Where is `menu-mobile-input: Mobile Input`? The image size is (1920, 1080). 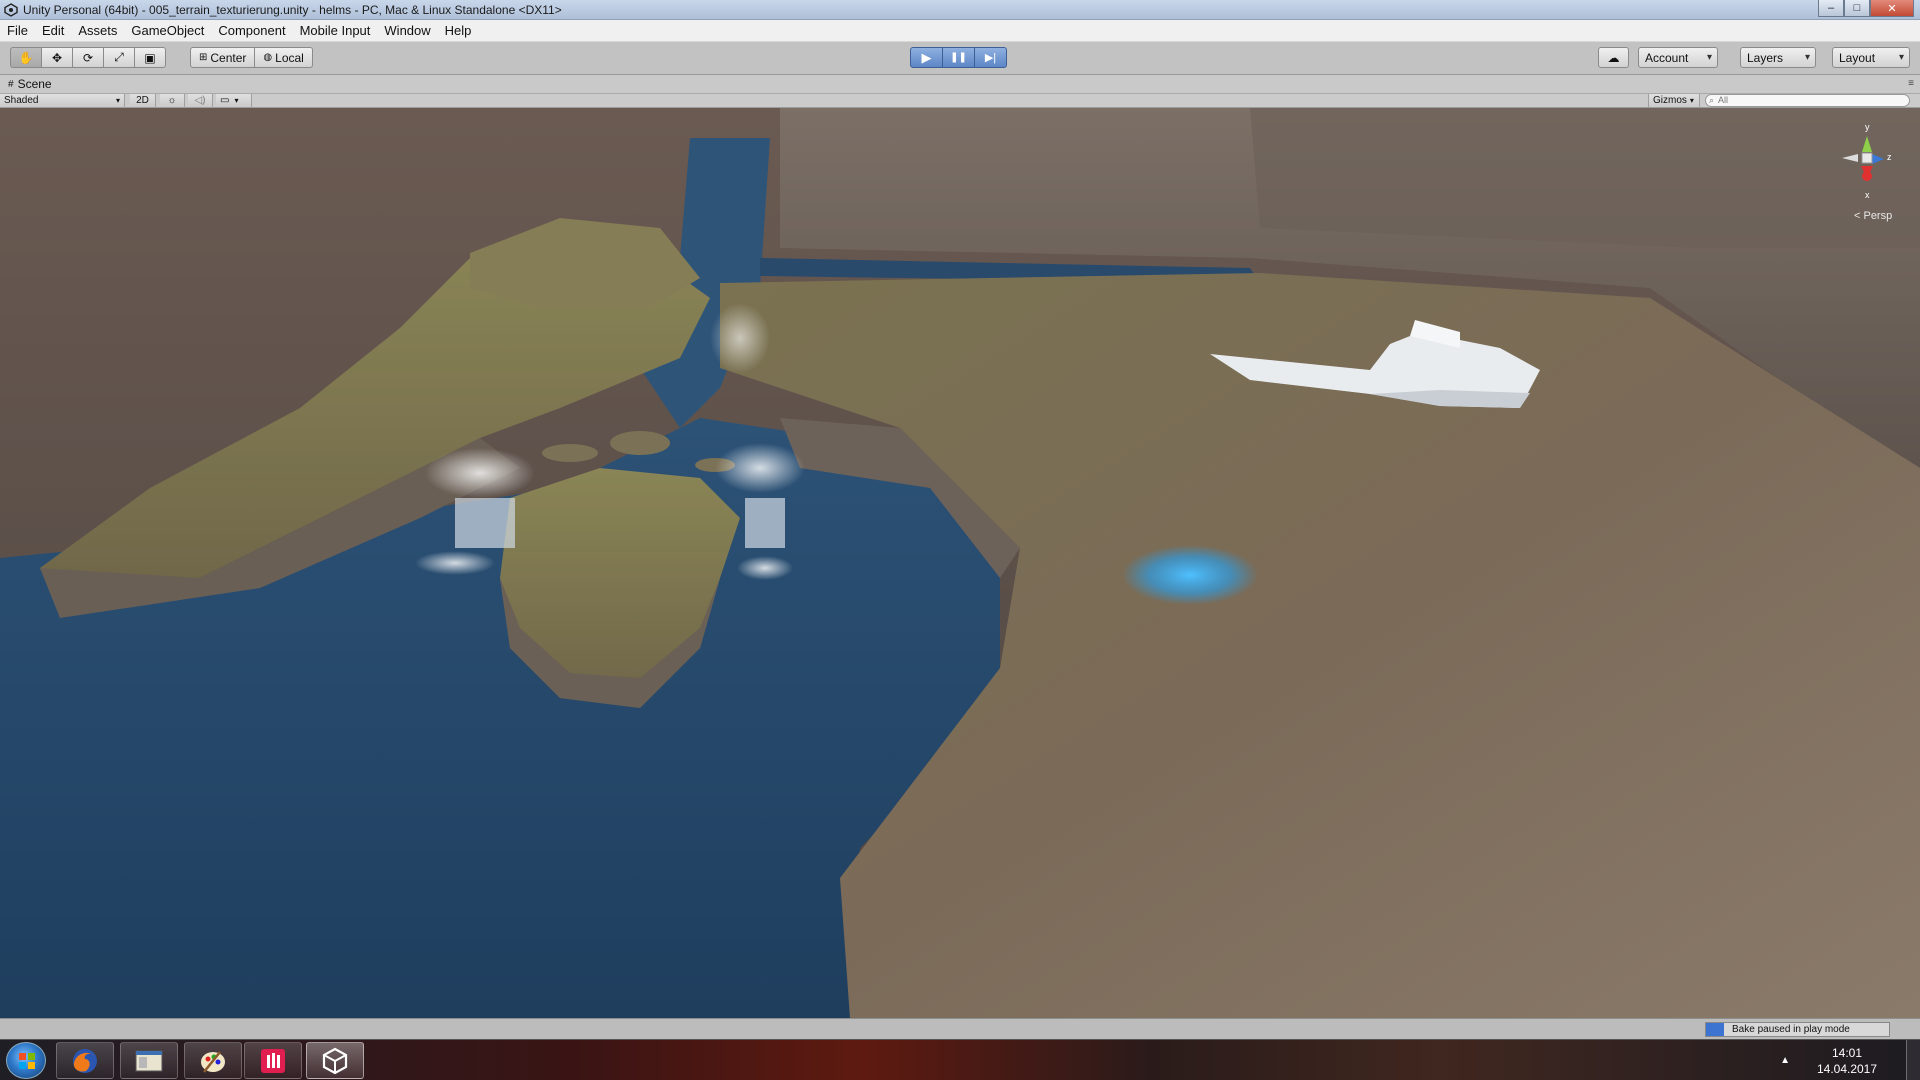 menu-mobile-input: Mobile Input is located at coordinates (335, 30).